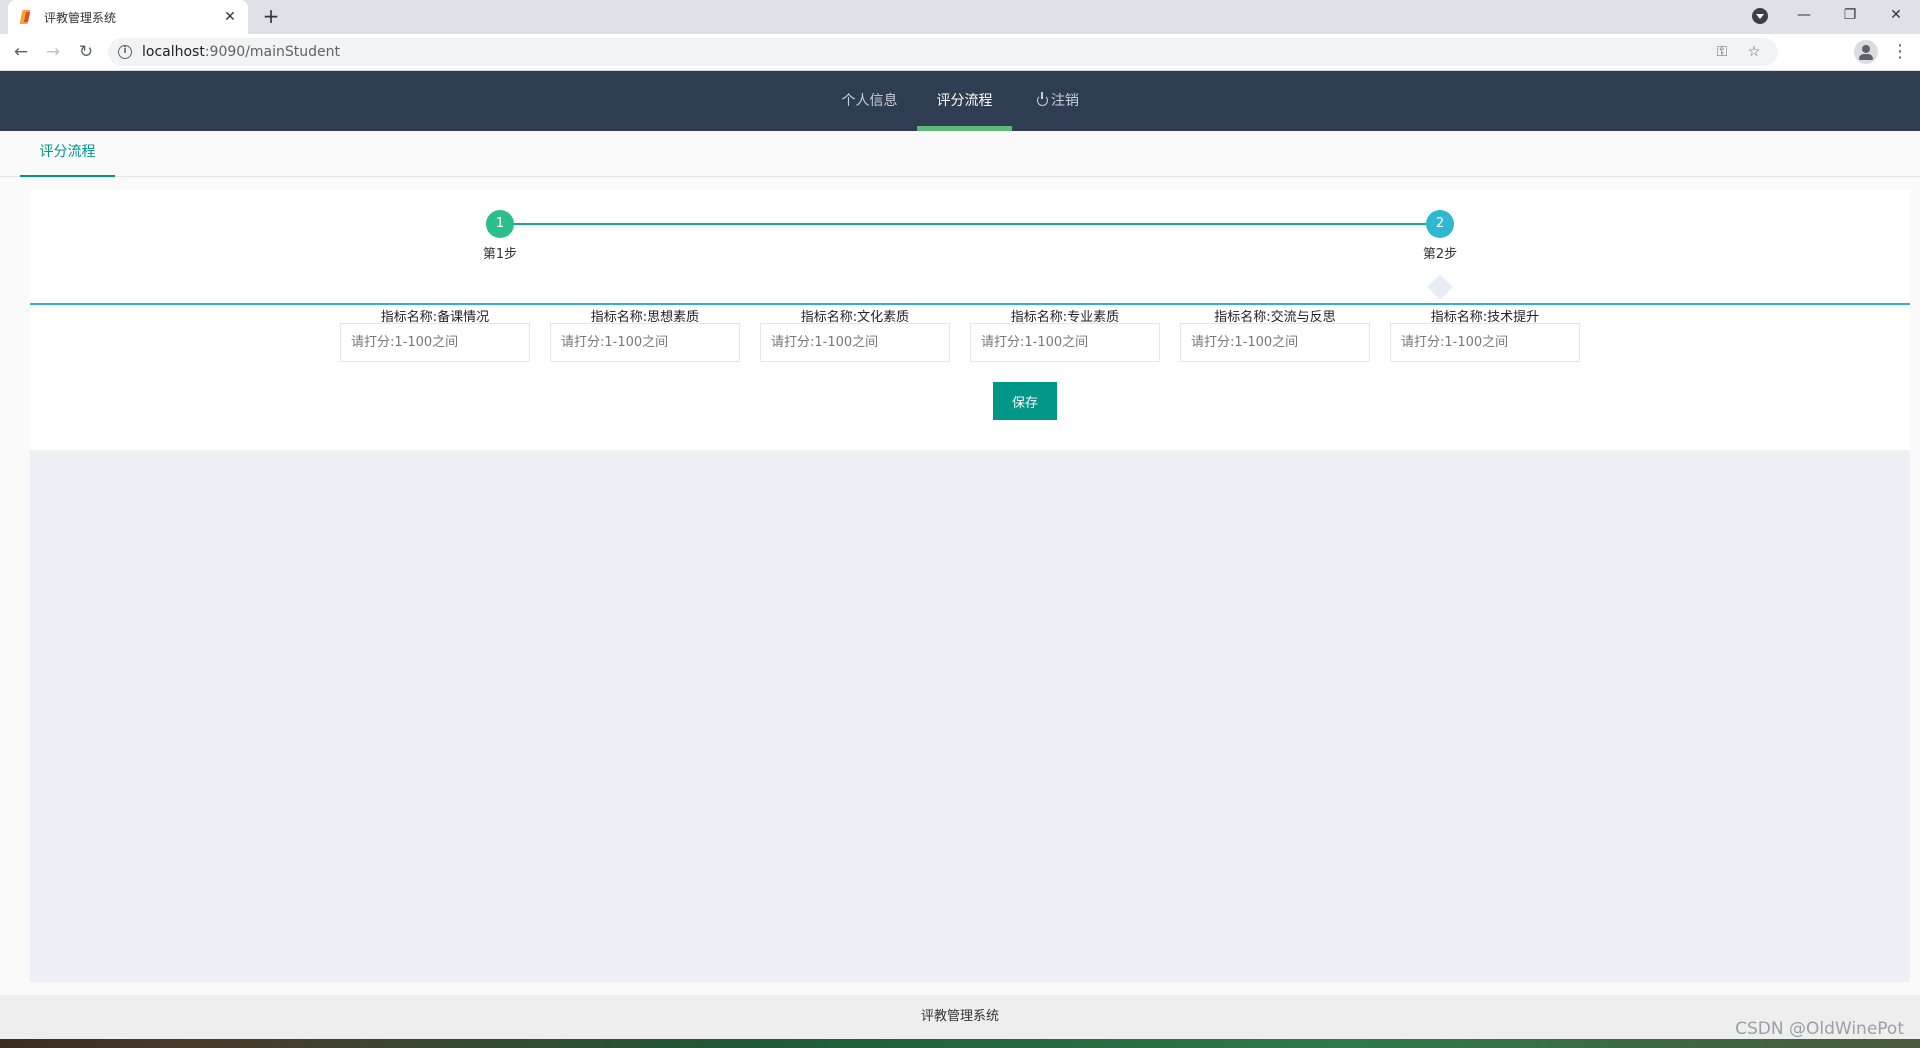 Image resolution: width=1920 pixels, height=1048 pixels. Describe the element at coordinates (943, 52) in the screenshot. I see `address-bar: i localhost:9090/mainStudent ⚿ ☆` at that location.